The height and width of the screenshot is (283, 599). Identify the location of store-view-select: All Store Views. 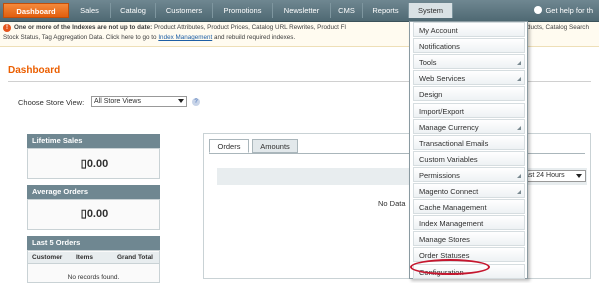
(139, 101).